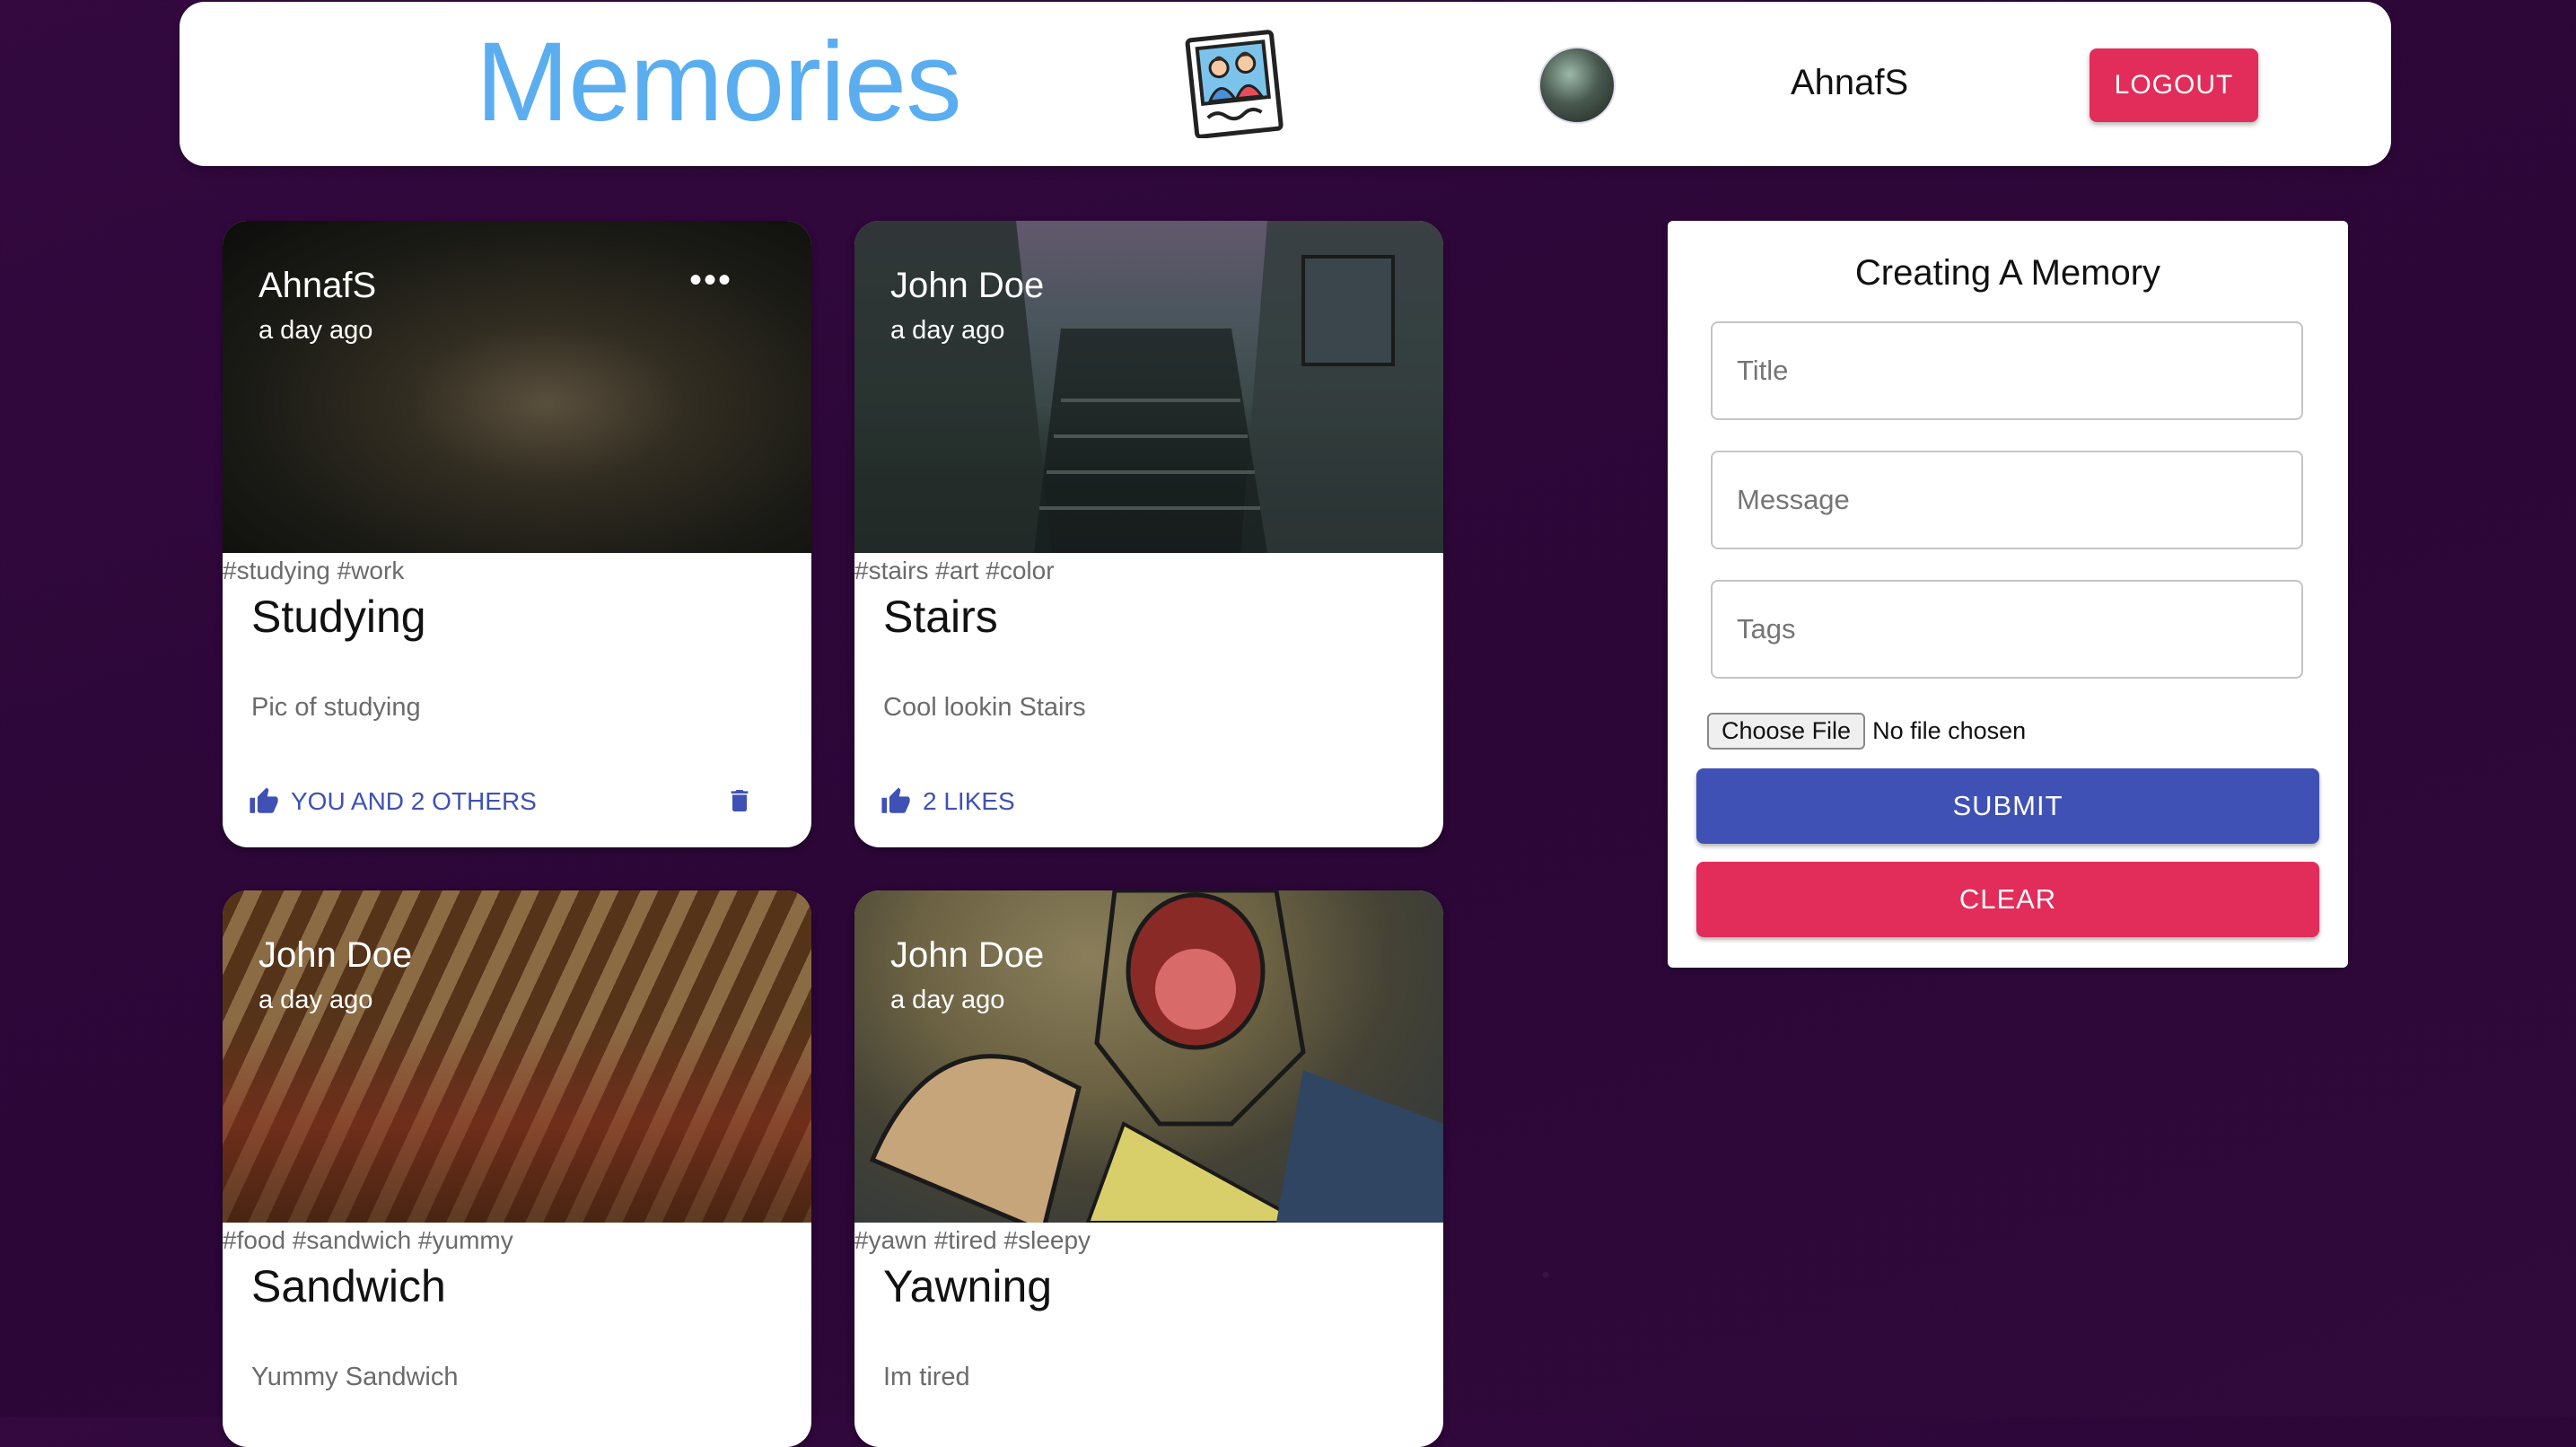 This screenshot has height=1447, width=2576. I want to click on title-field: Title, so click(2007, 370).